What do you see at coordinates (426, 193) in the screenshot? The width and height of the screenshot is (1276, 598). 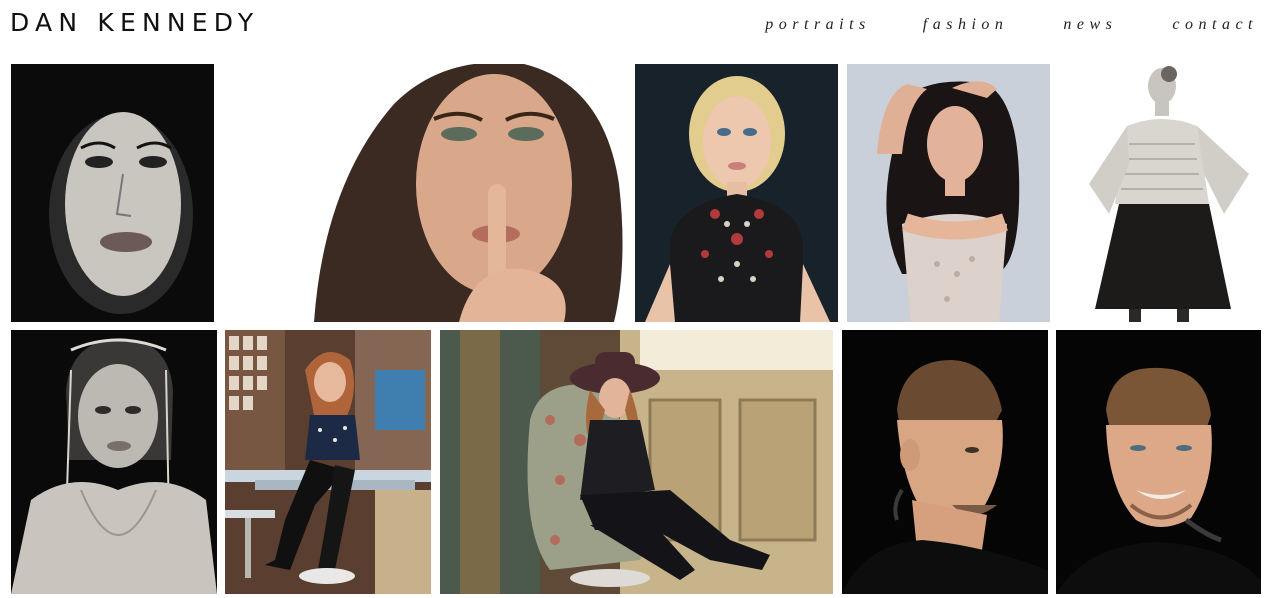 I see `photo-woman-finger-to-lips` at bounding box center [426, 193].